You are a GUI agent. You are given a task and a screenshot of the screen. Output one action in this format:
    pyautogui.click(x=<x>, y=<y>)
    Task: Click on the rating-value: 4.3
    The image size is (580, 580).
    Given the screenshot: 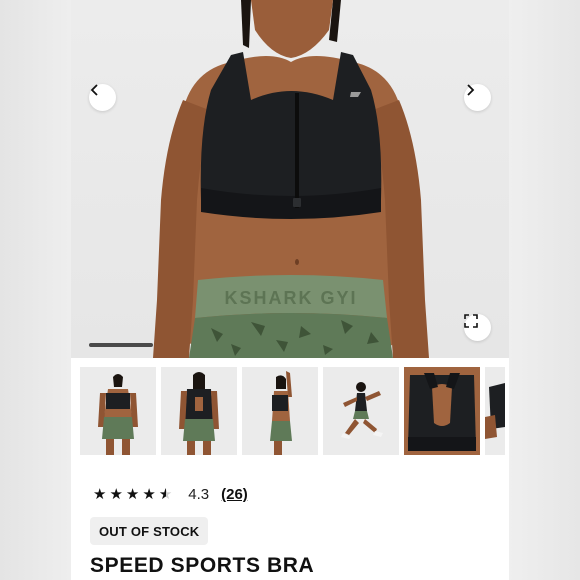 What is the action you would take?
    pyautogui.click(x=199, y=494)
    